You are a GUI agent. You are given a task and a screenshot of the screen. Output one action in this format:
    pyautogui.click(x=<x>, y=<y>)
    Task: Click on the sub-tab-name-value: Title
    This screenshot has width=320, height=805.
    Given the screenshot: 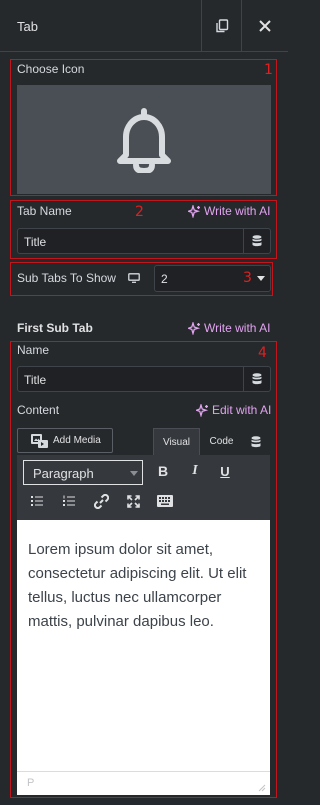 What is the action you would take?
    pyautogui.click(x=35, y=380)
    